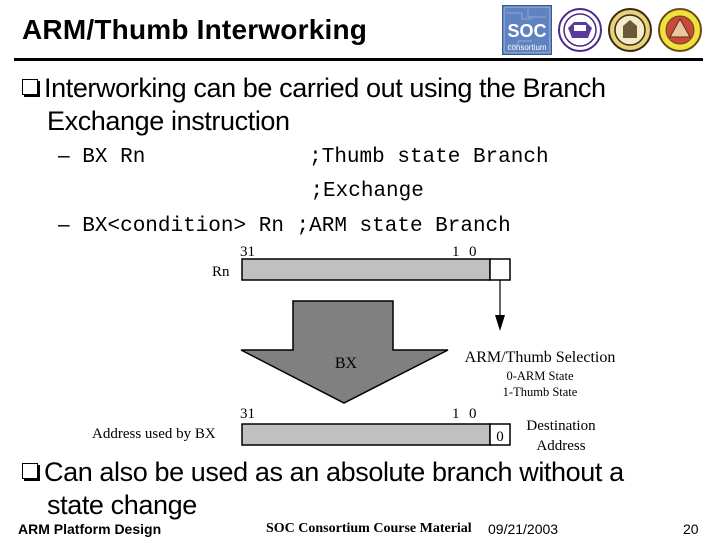  Describe the element at coordinates (523, 529) in the screenshot. I see `footer-date: 09/21/2003` at that location.